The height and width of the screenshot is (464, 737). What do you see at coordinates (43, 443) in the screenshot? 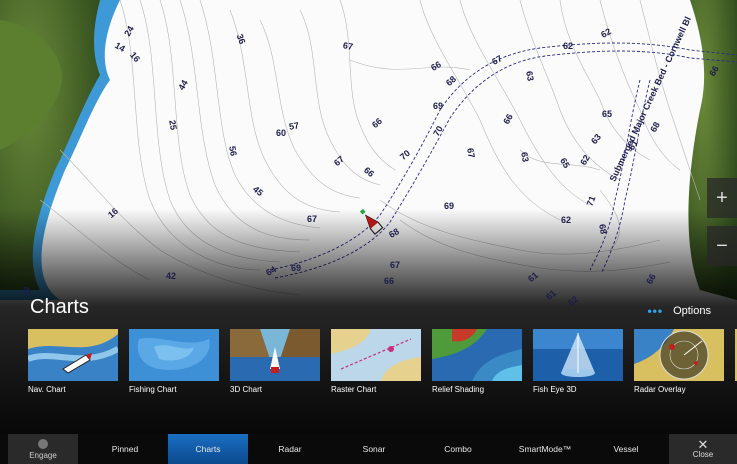
I see `autopilot-icon` at bounding box center [43, 443].